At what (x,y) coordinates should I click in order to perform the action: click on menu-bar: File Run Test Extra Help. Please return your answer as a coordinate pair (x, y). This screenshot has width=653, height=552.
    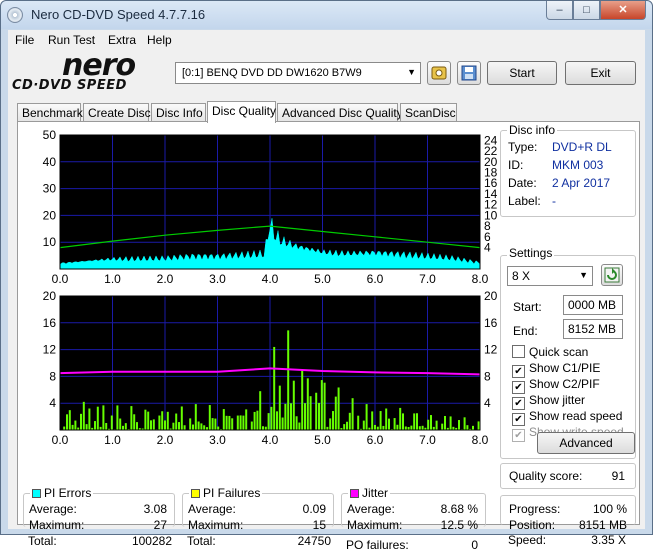
    Looking at the image, I should click on (326, 40).